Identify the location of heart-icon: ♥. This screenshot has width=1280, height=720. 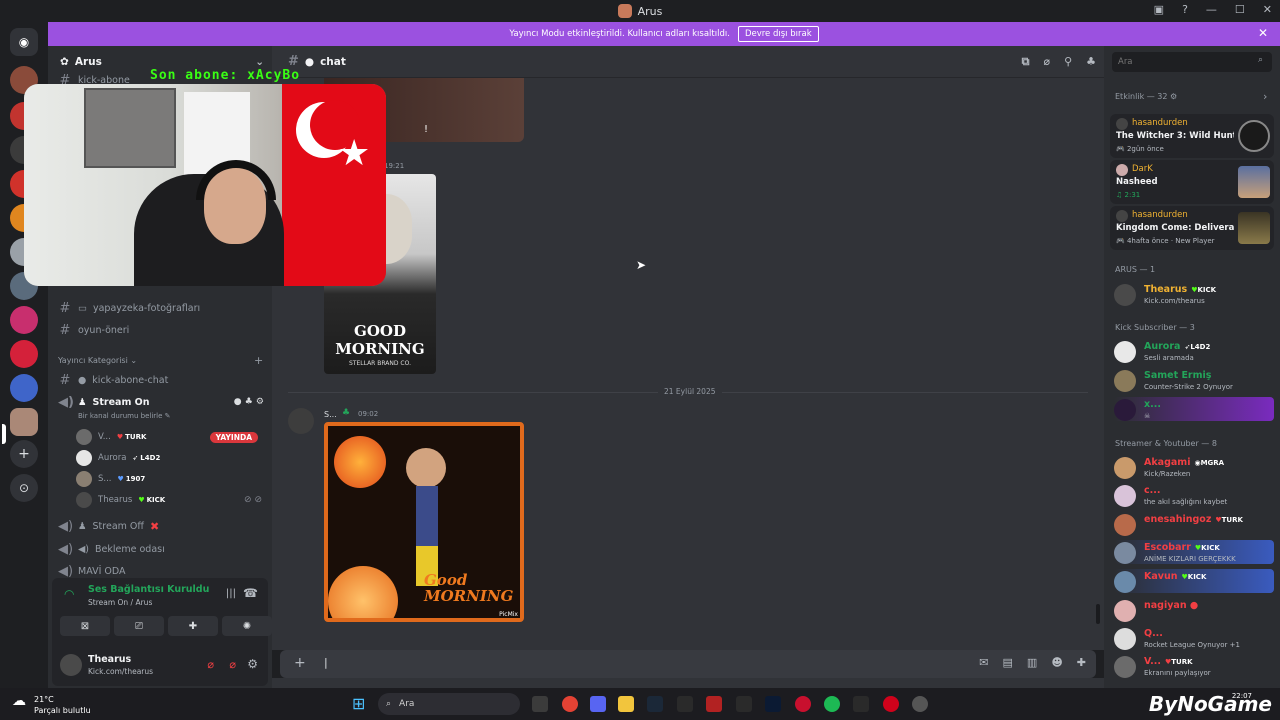
(120, 479).